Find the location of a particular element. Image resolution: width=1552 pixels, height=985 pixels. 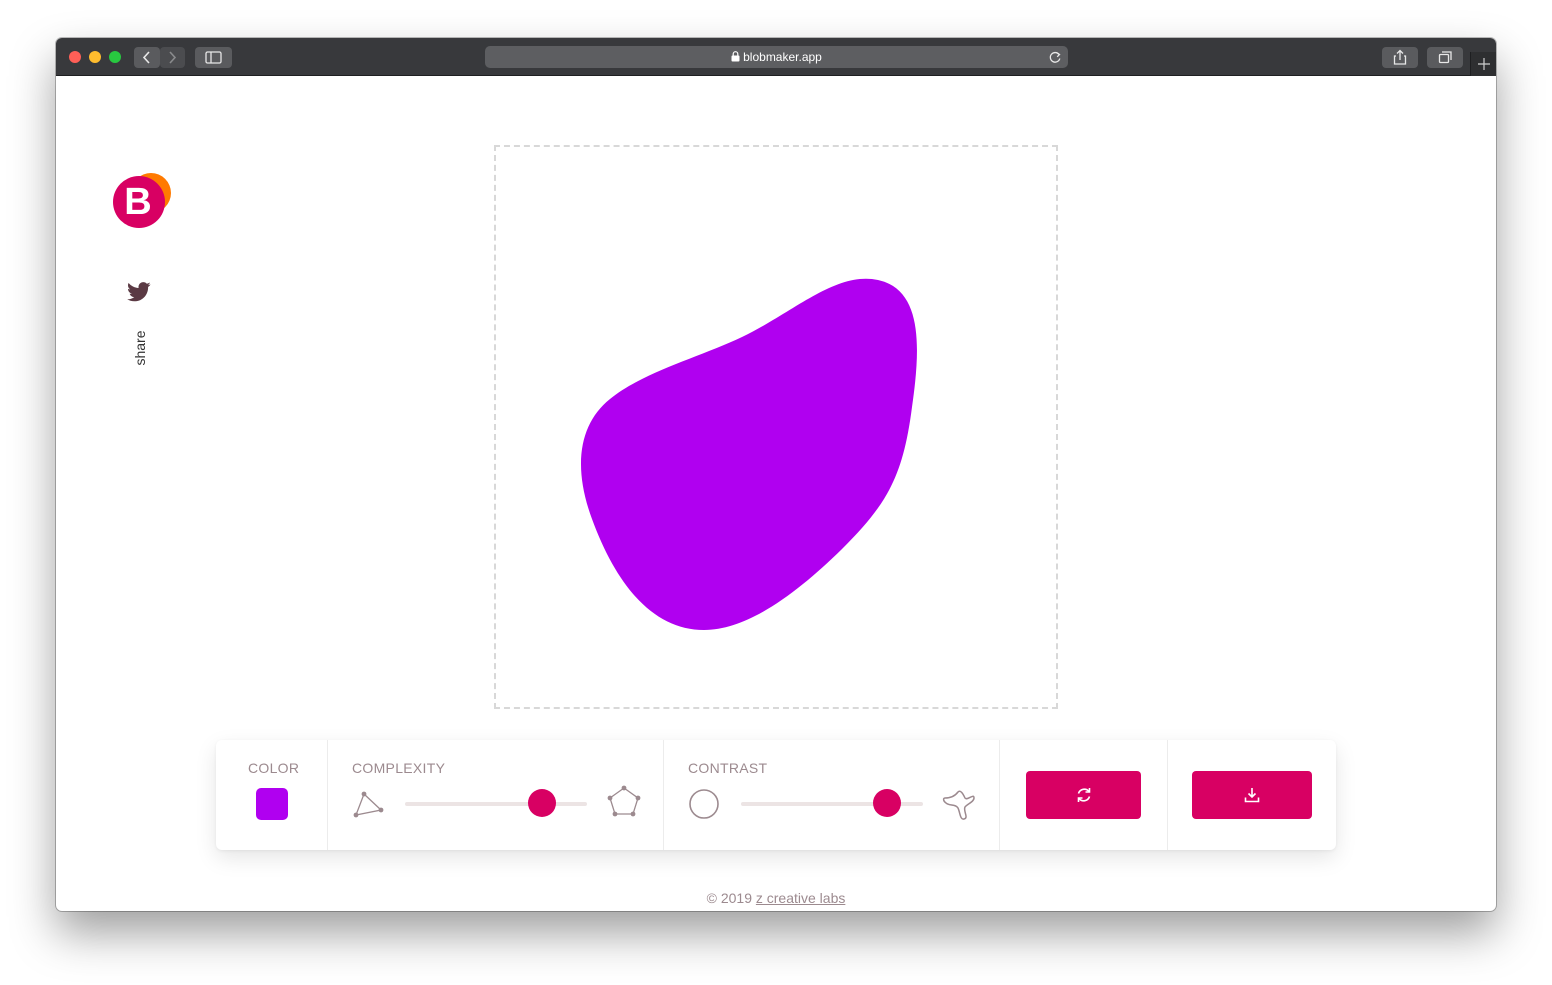

download-panel is located at coordinates (1252, 795).